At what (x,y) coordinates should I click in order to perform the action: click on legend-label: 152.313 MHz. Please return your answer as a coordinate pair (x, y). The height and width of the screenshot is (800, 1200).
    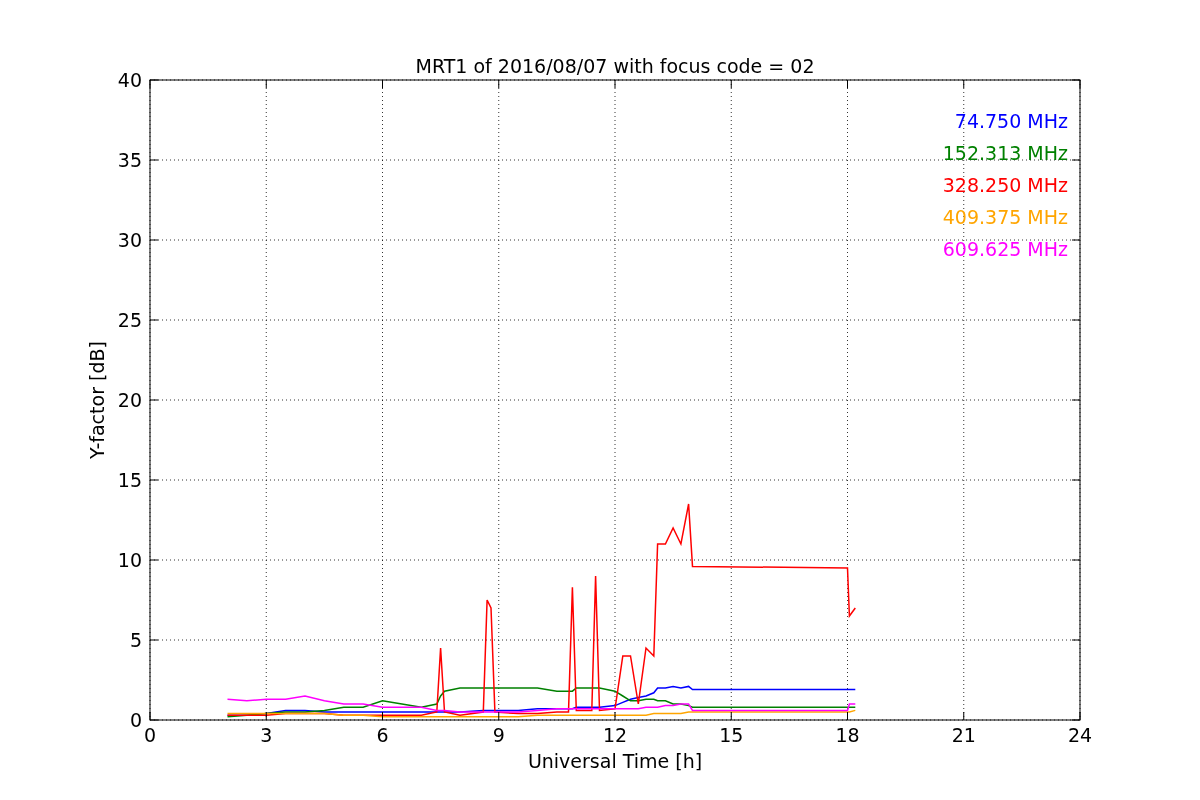
    Looking at the image, I should click on (1005, 153).